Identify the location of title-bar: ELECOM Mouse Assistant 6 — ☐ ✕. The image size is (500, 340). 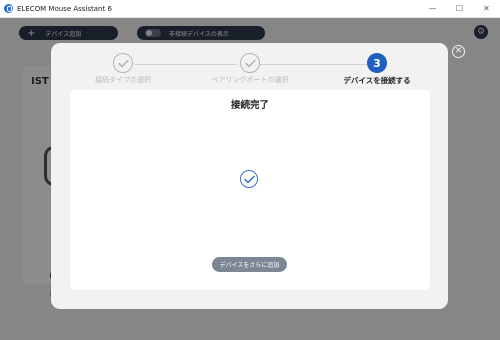
(250, 9).